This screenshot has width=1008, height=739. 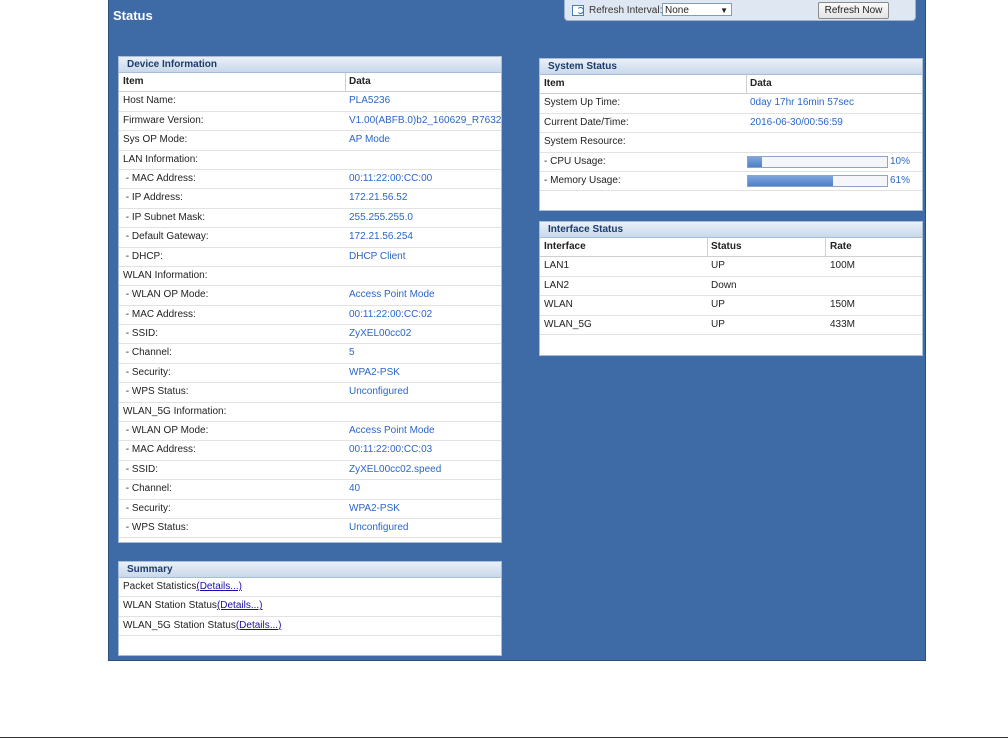 I want to click on refresh-interval-value: None, so click(x=677, y=10).